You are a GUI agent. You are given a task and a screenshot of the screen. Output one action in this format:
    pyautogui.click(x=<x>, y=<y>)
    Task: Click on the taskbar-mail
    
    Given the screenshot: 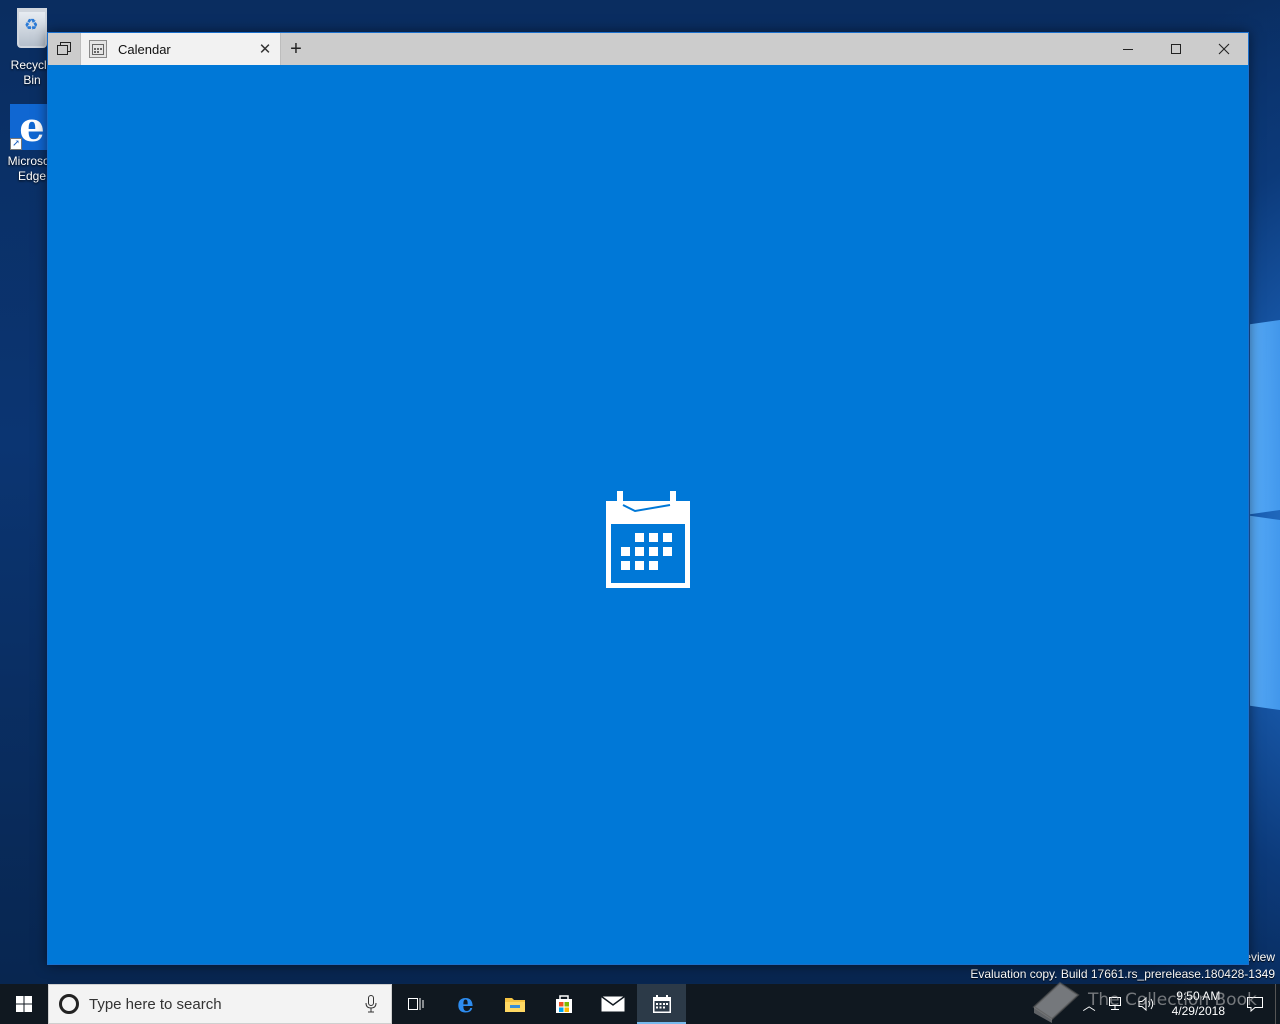 What is the action you would take?
    pyautogui.click(x=612, y=1004)
    